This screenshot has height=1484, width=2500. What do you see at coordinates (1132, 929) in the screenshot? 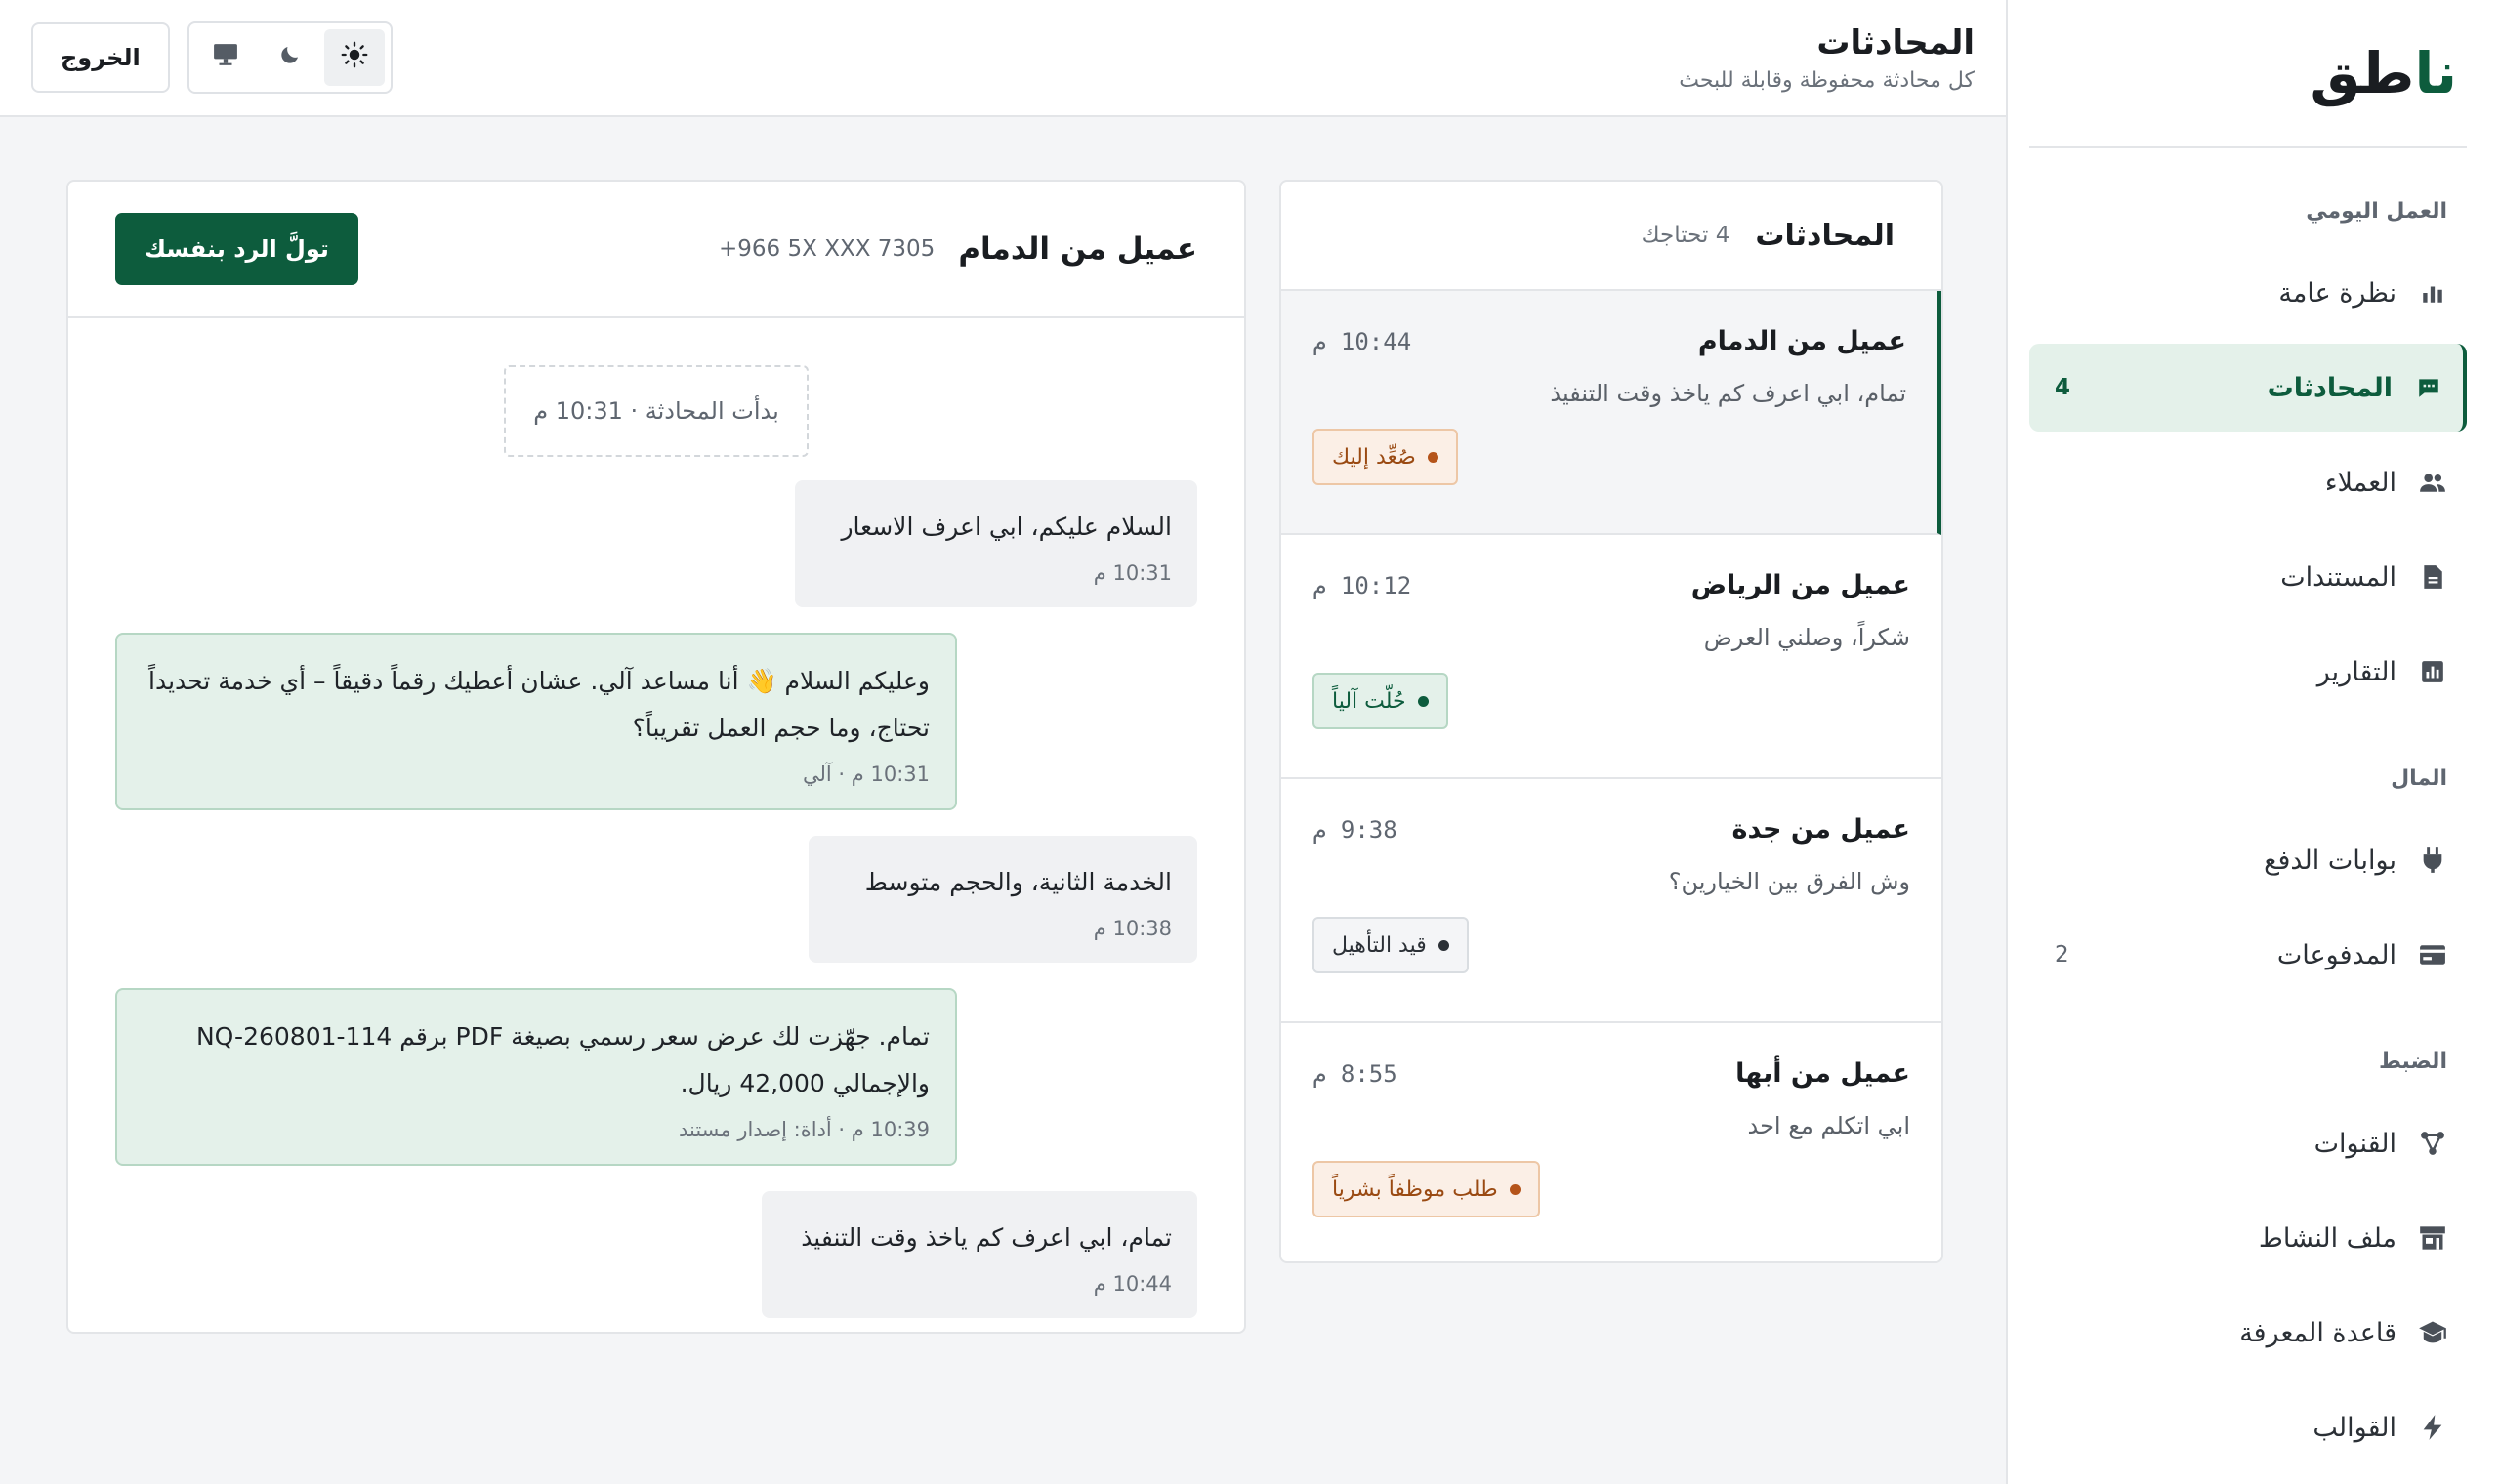
I see `message-meta: 10:38 م` at bounding box center [1132, 929].